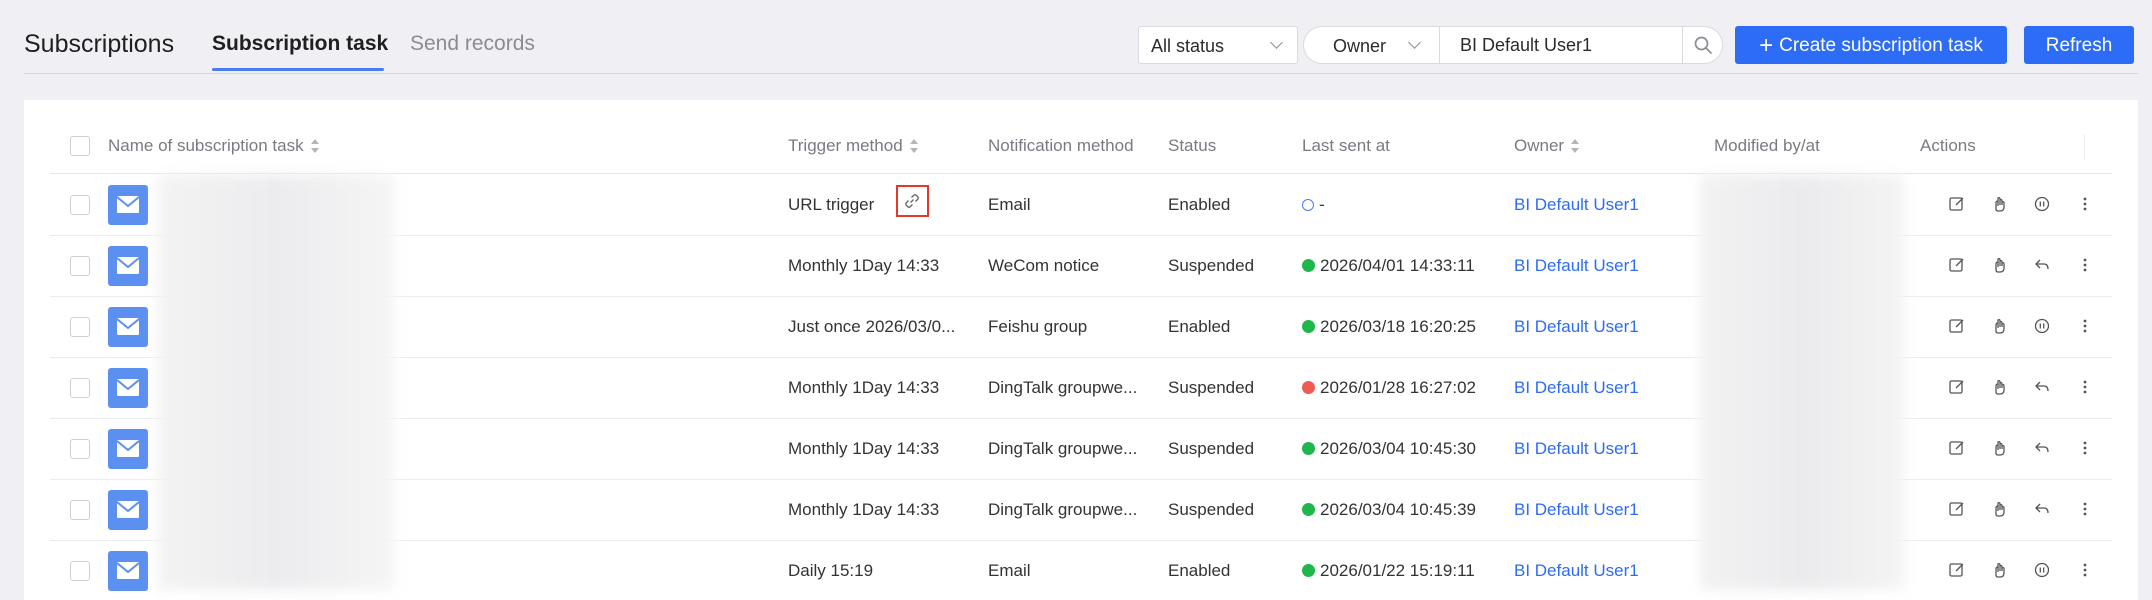 The height and width of the screenshot is (600, 2152). What do you see at coordinates (1044, 265) in the screenshot?
I see `notification-method-cell: WeCom notice` at bounding box center [1044, 265].